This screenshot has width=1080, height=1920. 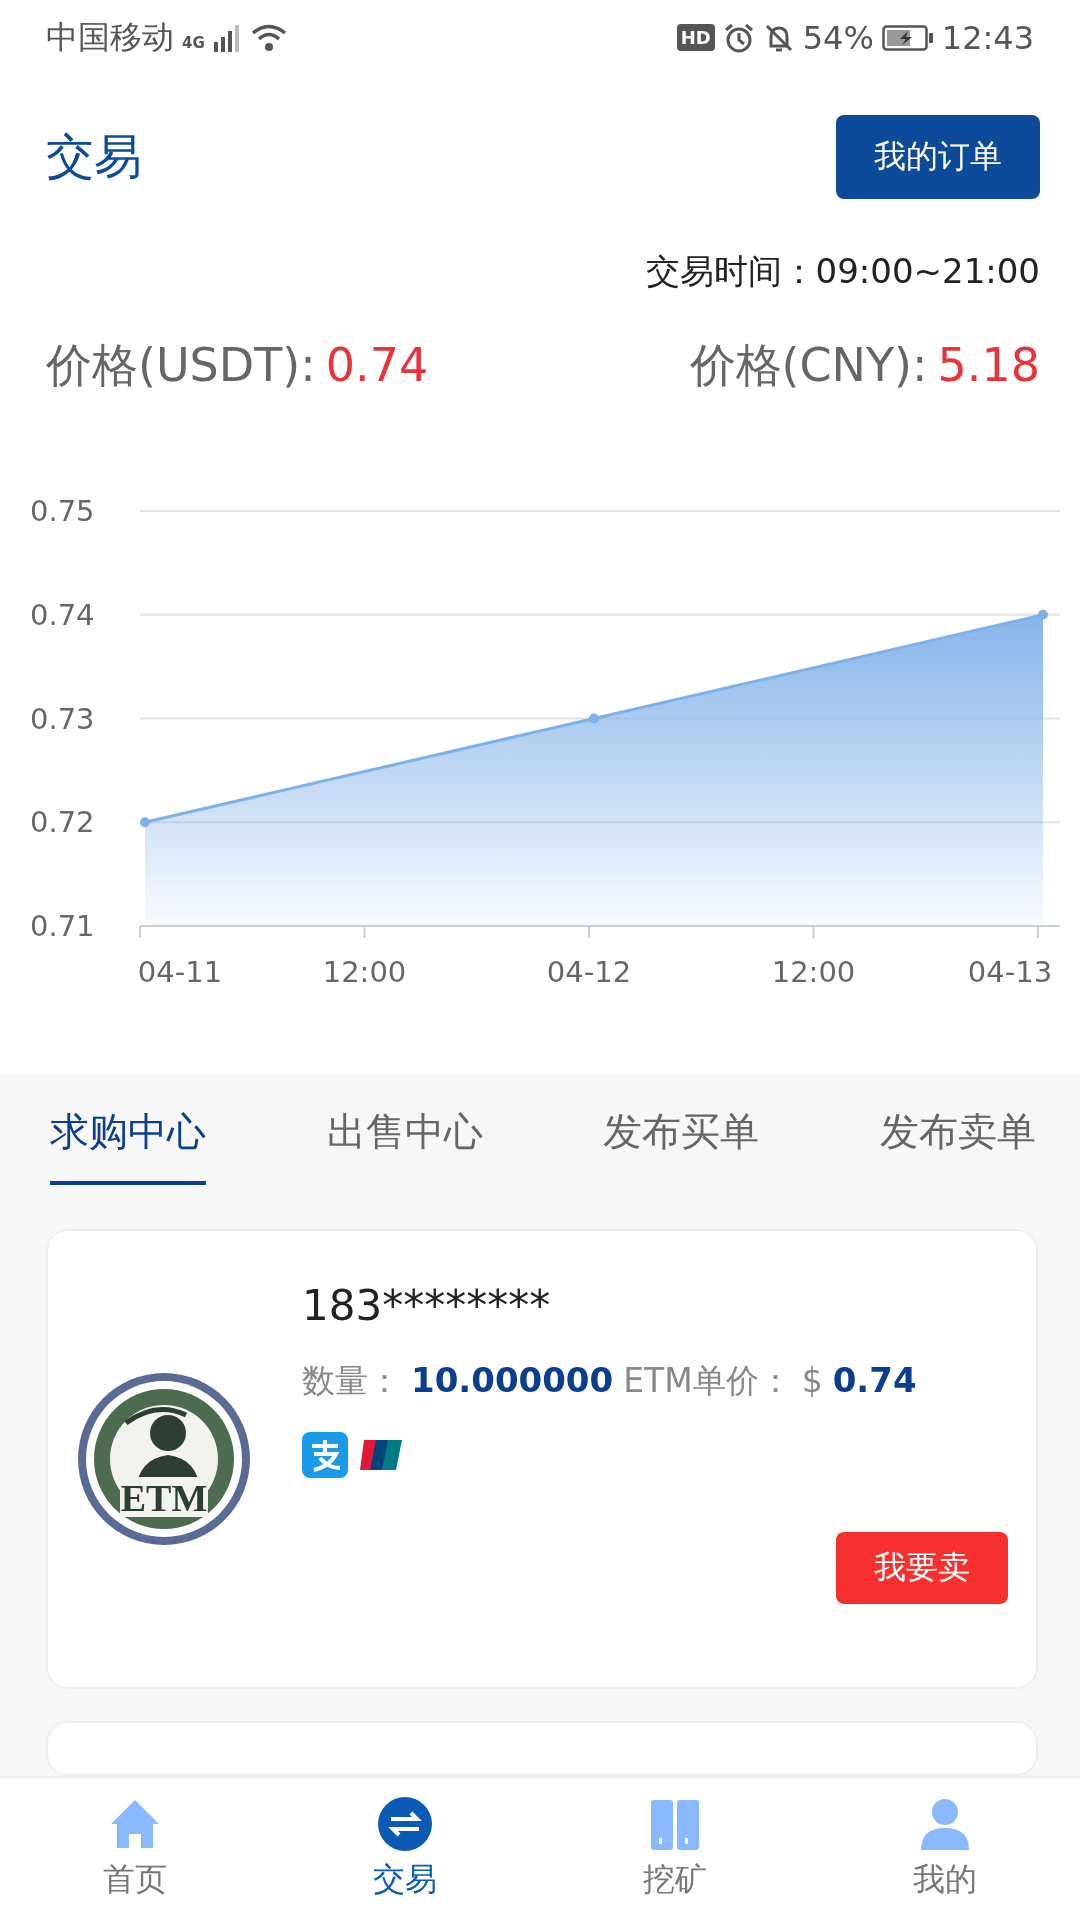 What do you see at coordinates (838, 37) in the screenshot?
I see `battery-percent: 54%` at bounding box center [838, 37].